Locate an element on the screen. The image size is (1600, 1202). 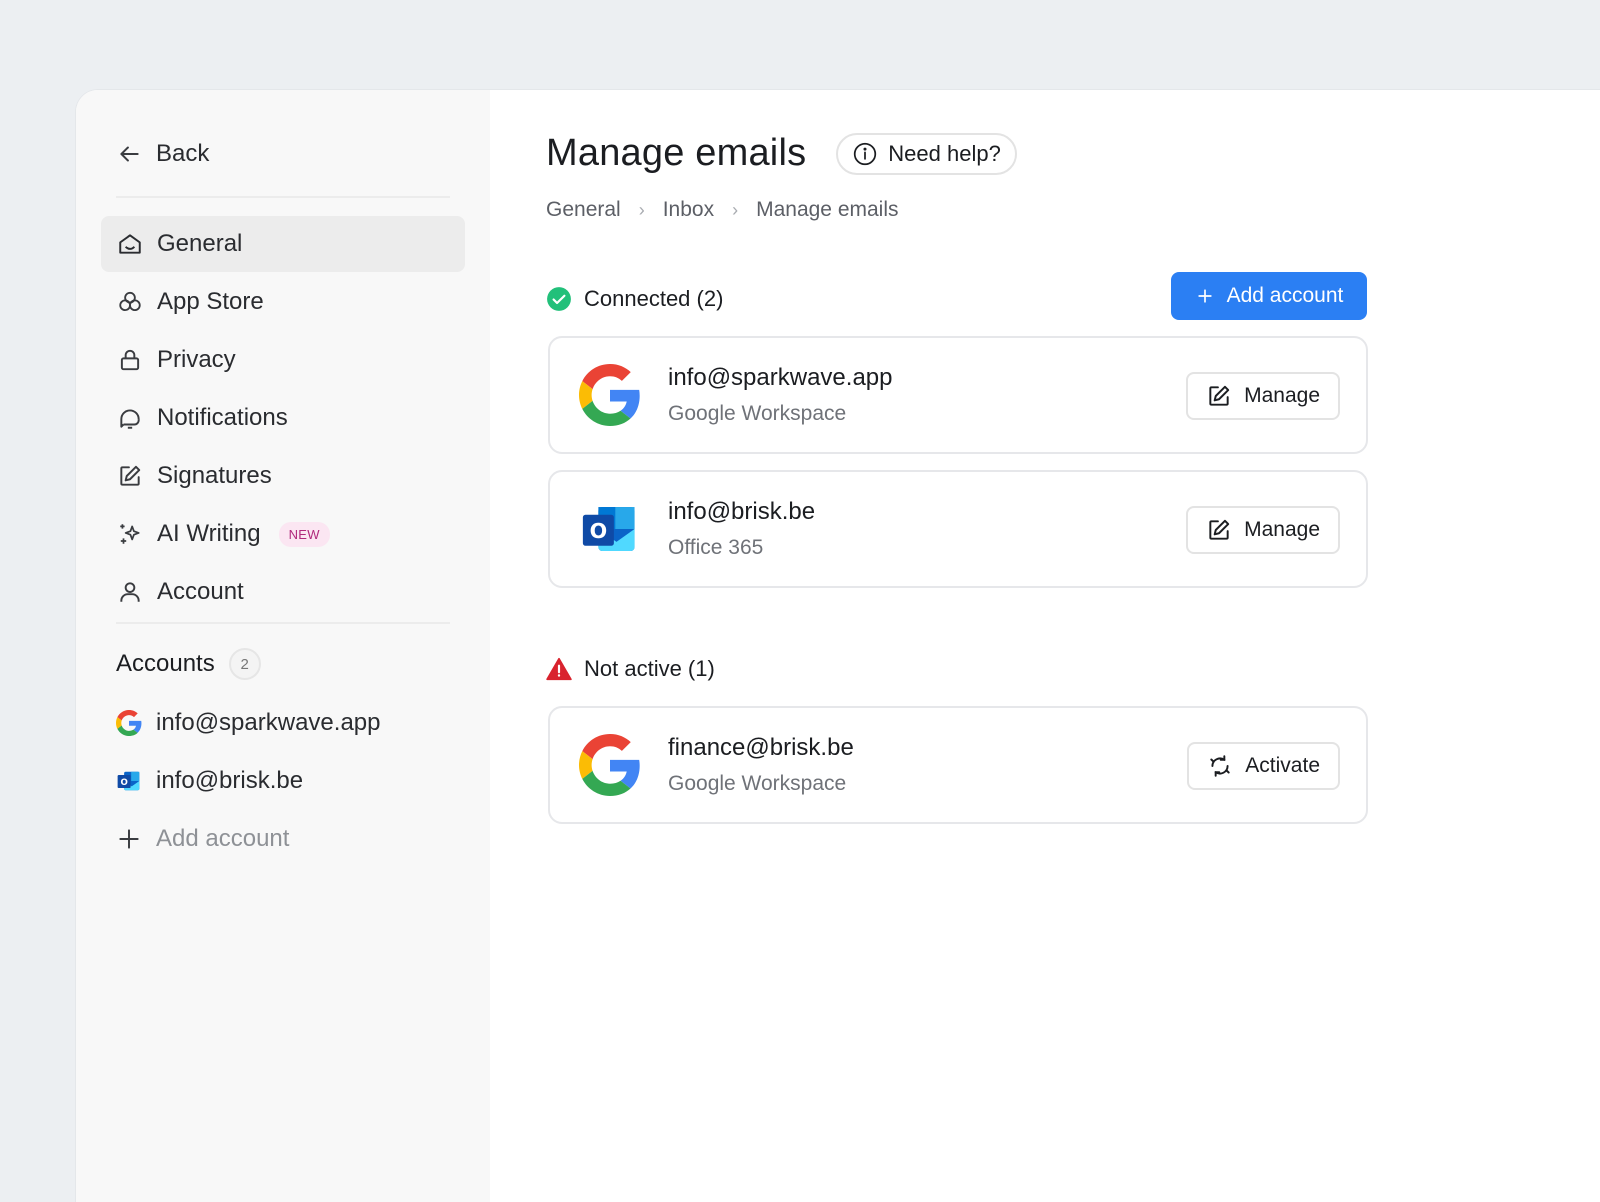
inactive-label: Not active (1) is located at coordinates (649, 668).